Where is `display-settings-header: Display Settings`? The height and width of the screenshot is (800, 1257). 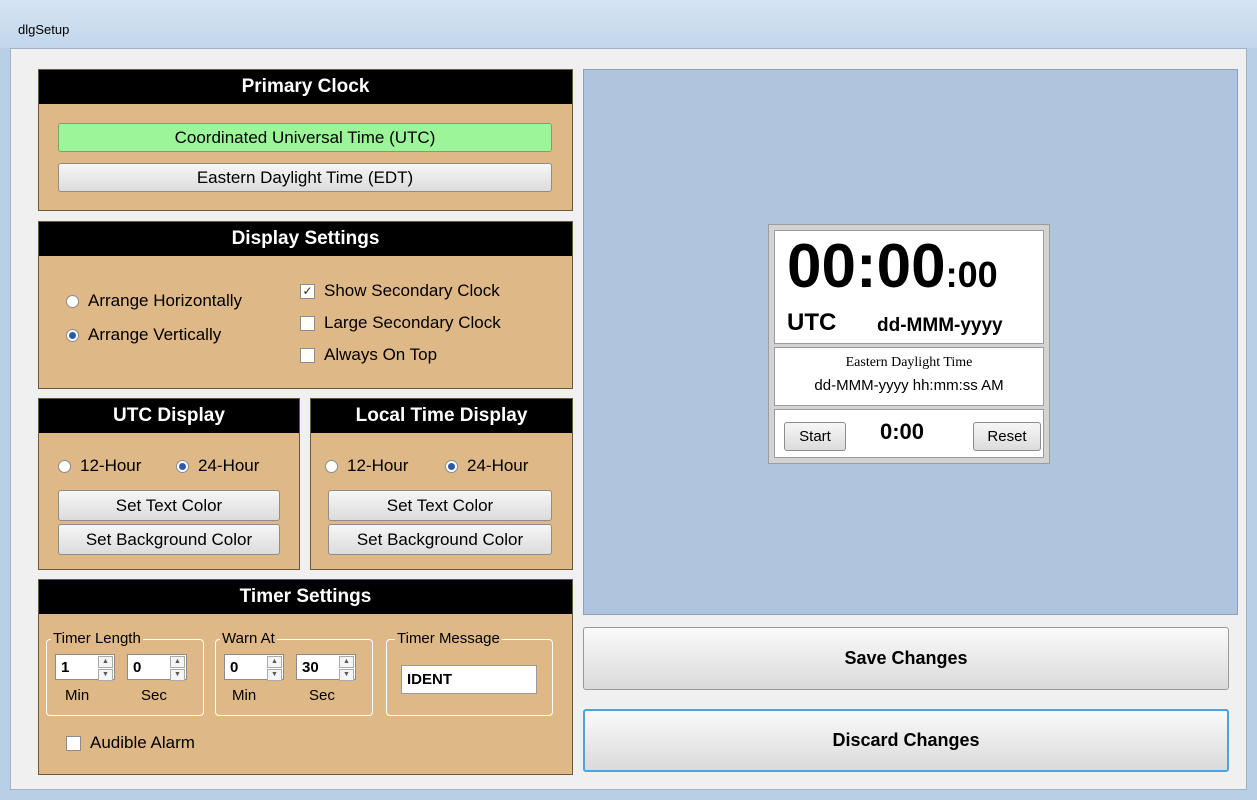 display-settings-header: Display Settings is located at coordinates (305, 239).